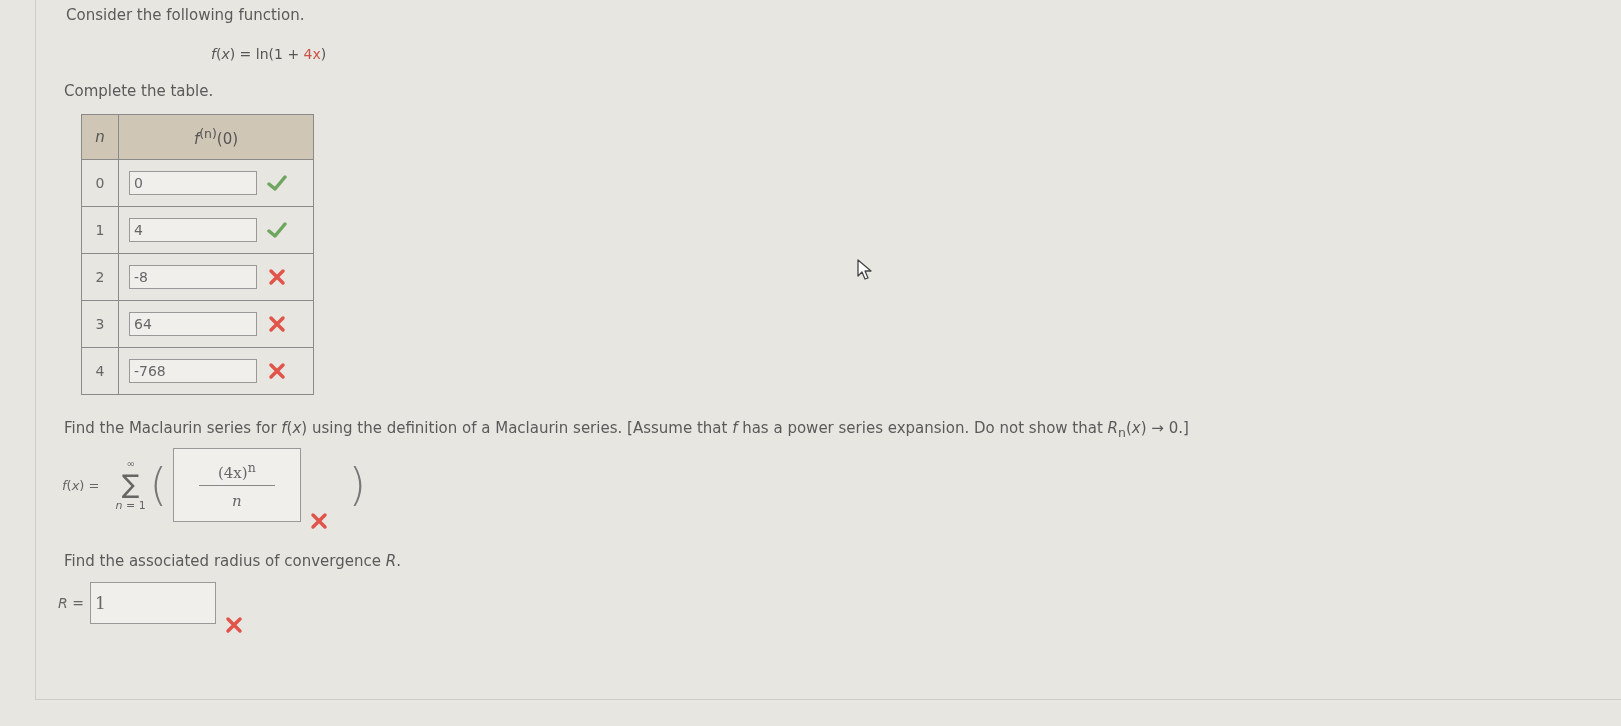 This screenshot has height=726, width=1621. I want to click on table-cell: 1, so click(100, 230).